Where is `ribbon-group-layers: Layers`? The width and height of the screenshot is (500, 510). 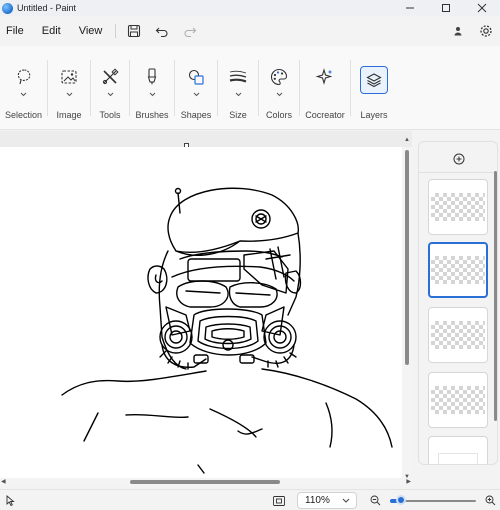 ribbon-group-layers: Layers is located at coordinates (374, 88).